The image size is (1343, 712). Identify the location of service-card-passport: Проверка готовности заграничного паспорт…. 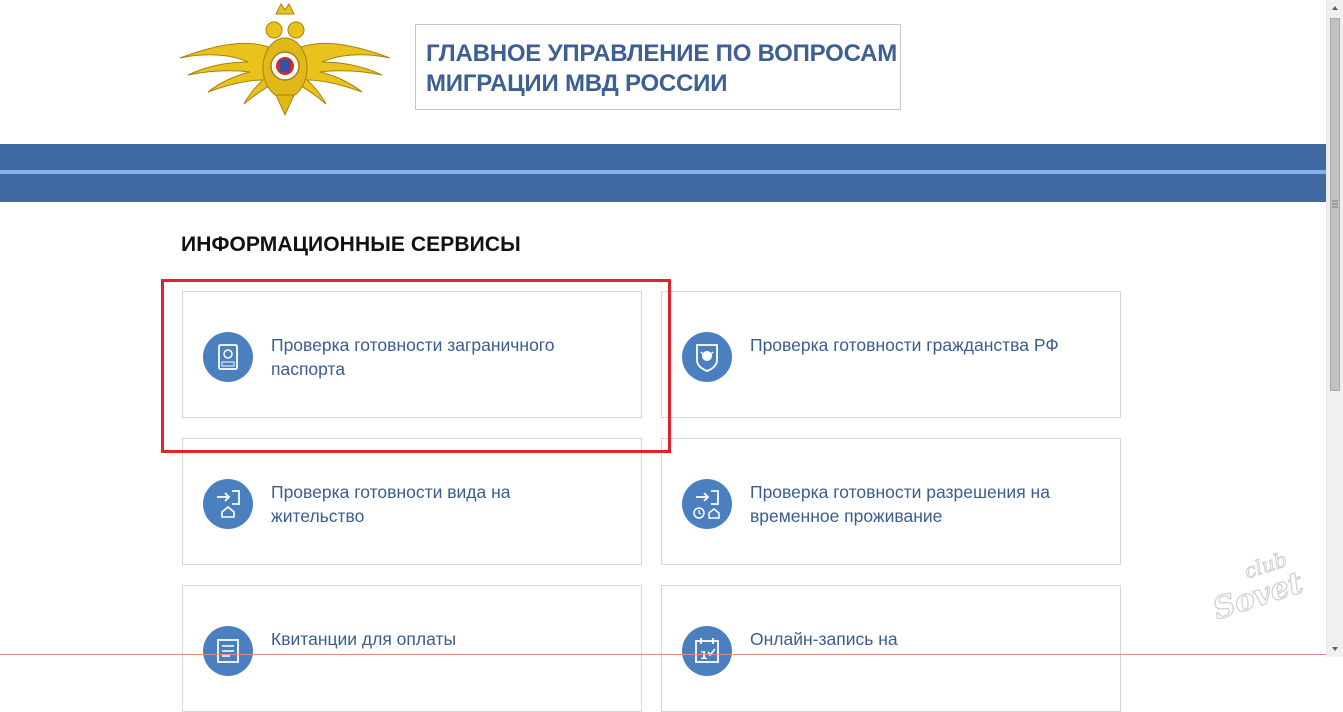
(412, 354).